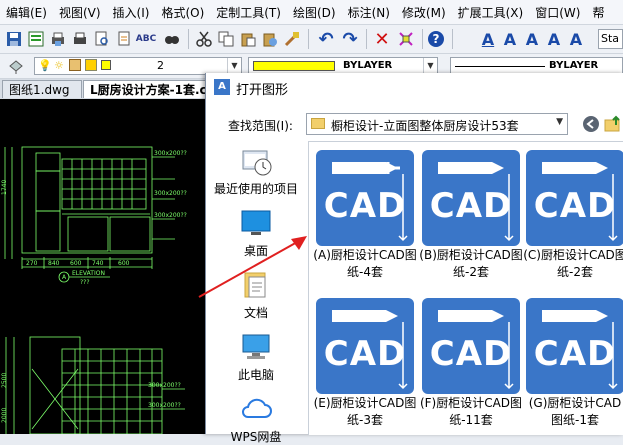 Image resolution: width=623 pixels, height=445 pixels. Describe the element at coordinates (204, 39) in the screenshot. I see `cut-icon` at that location.